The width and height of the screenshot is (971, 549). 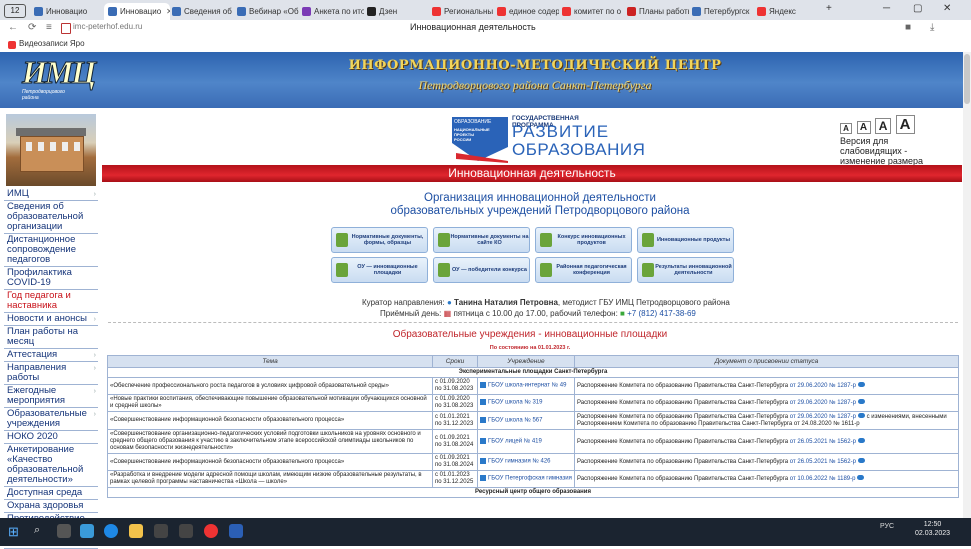 What do you see at coordinates (64, 531) in the screenshot?
I see `task-view-icon` at bounding box center [64, 531].